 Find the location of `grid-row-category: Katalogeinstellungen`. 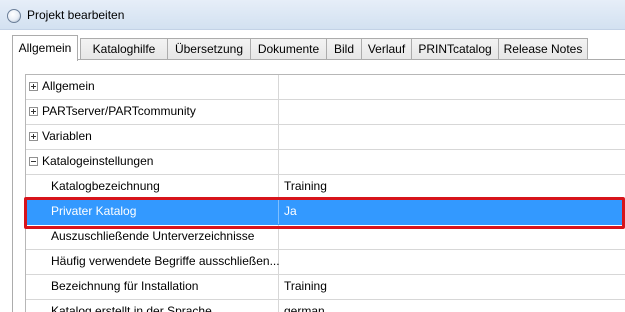

grid-row-category: Katalogeinstellungen is located at coordinates (325, 162).